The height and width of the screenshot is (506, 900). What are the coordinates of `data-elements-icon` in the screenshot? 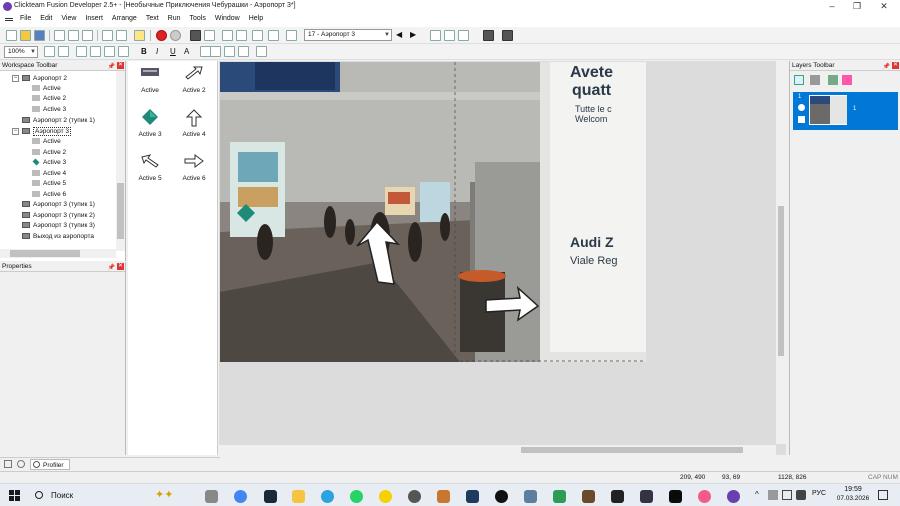 It's located at (291, 35).